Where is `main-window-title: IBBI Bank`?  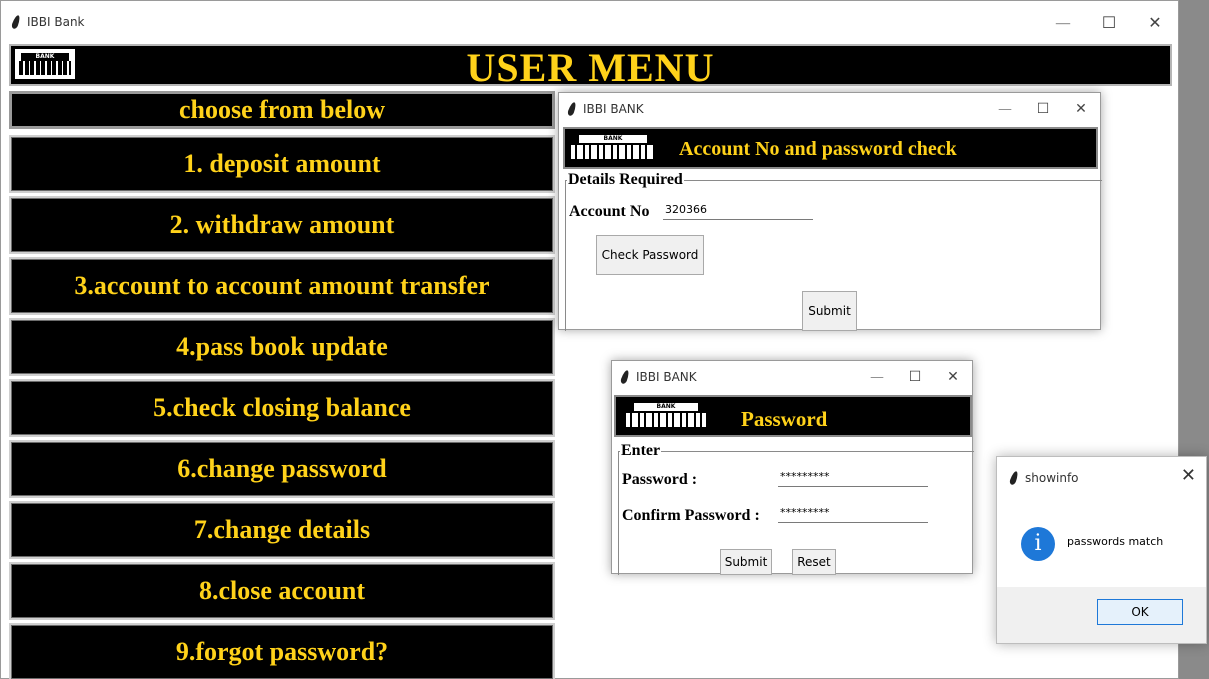
main-window-title: IBBI Bank is located at coordinates (56, 22).